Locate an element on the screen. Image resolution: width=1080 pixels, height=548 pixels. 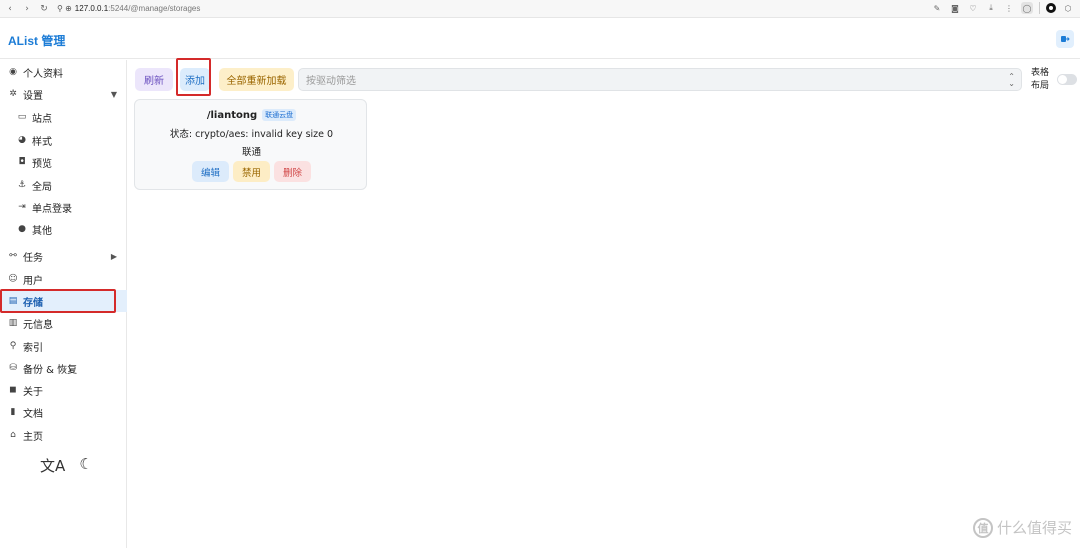
sidebar-item-backup: ⛁ 备份 & 恢复 is located at coordinates (63, 368).